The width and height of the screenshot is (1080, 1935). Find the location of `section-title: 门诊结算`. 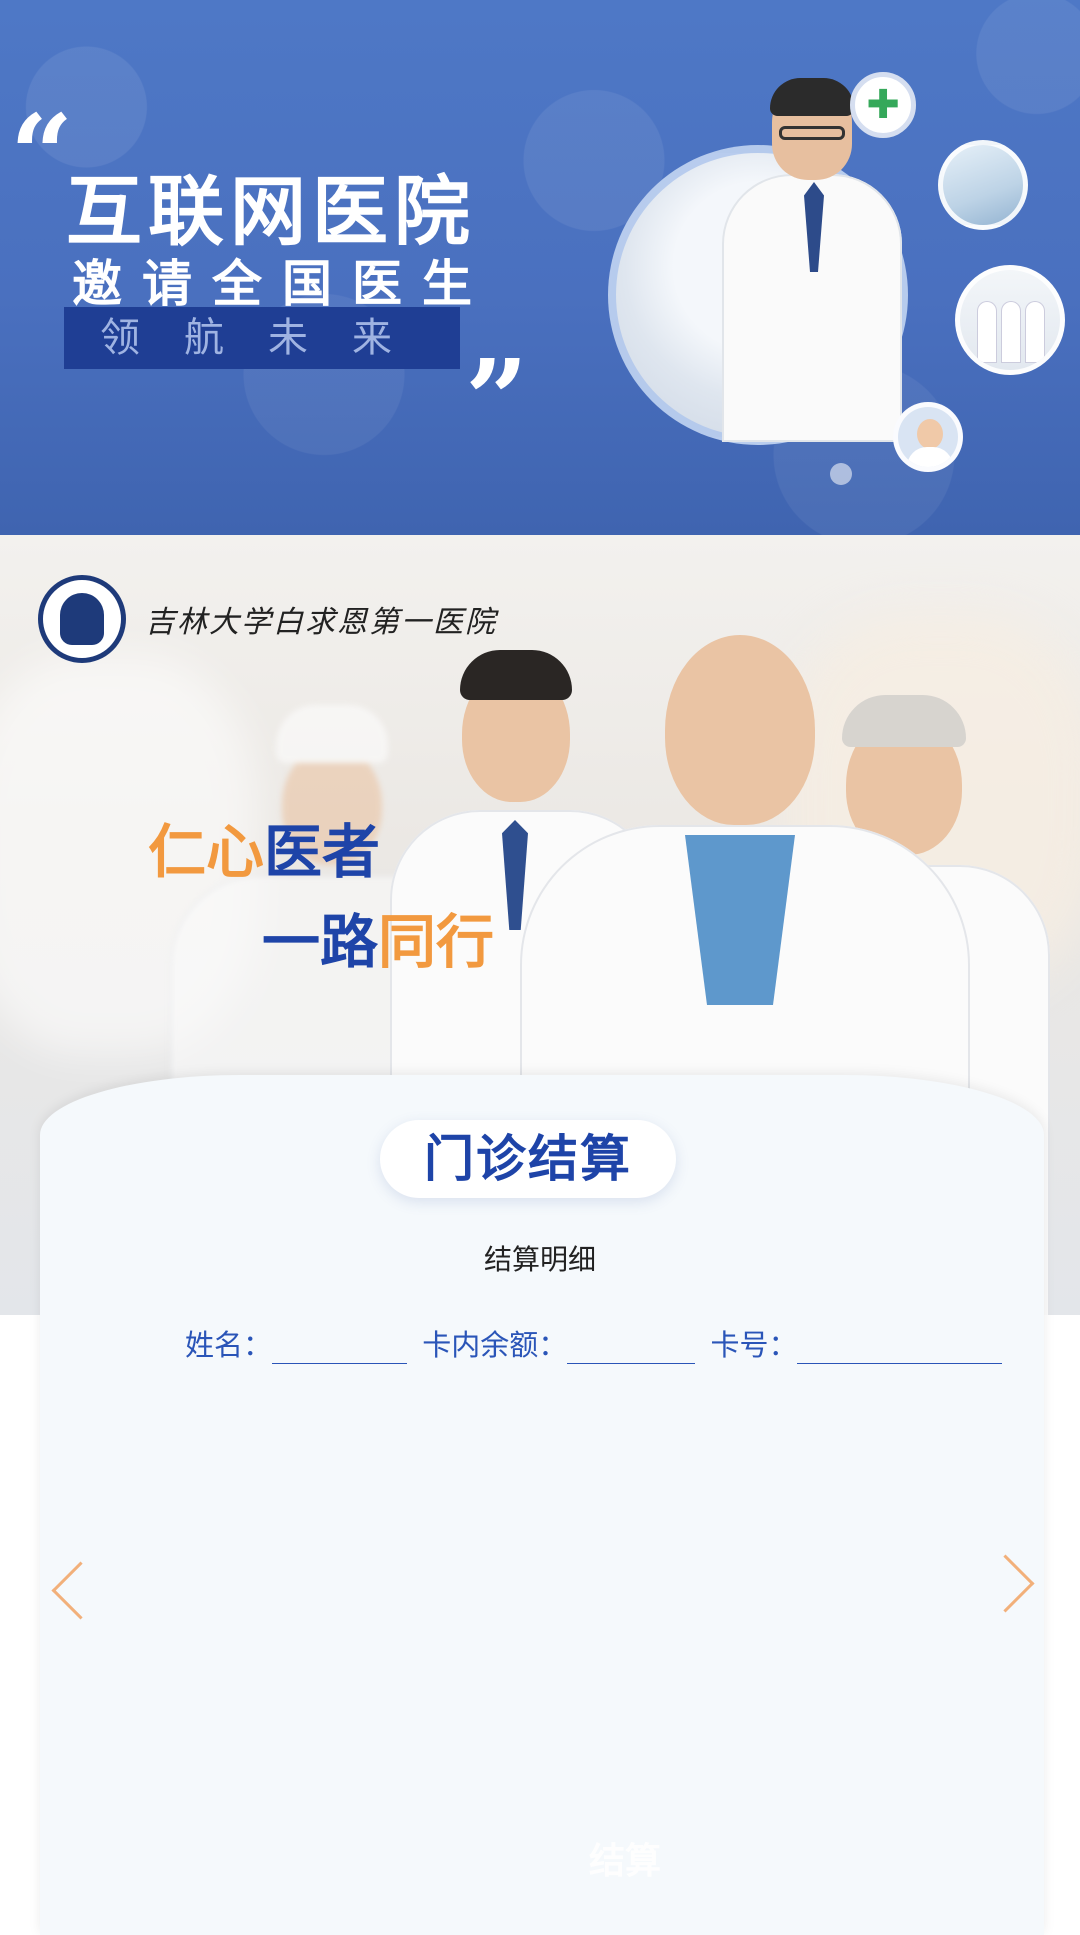

section-title: 门诊结算 is located at coordinates (528, 1159).